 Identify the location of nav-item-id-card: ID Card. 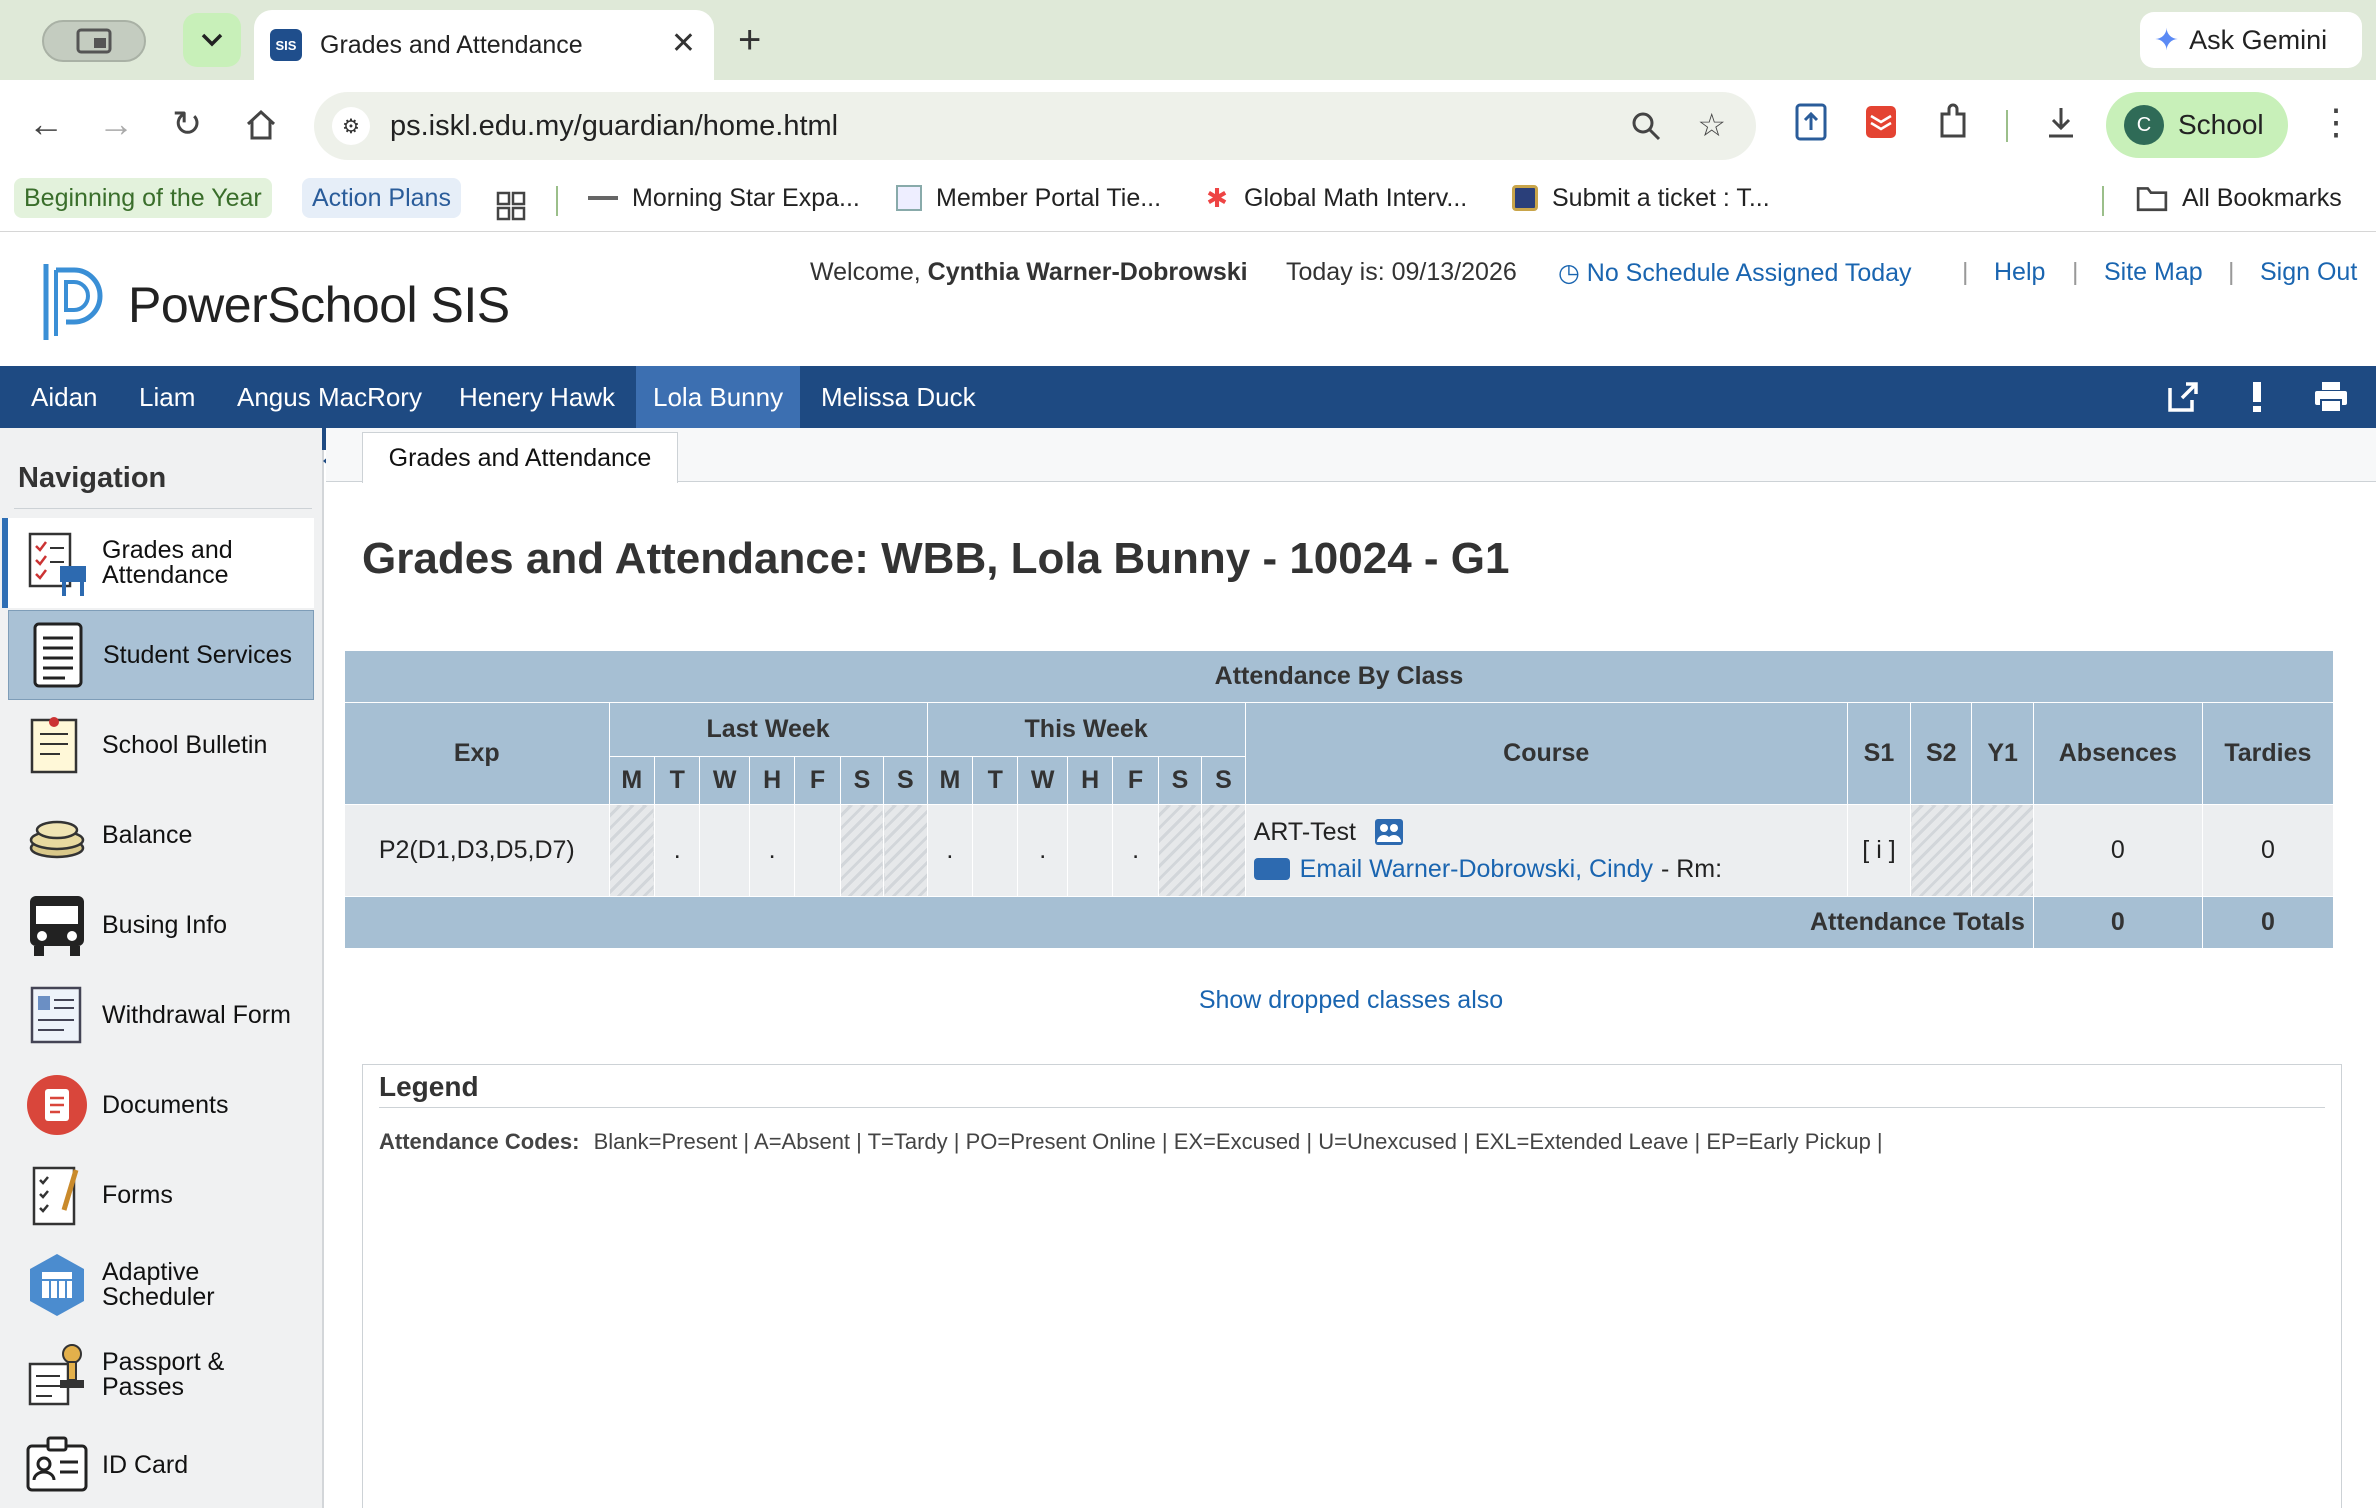
(161, 1464).